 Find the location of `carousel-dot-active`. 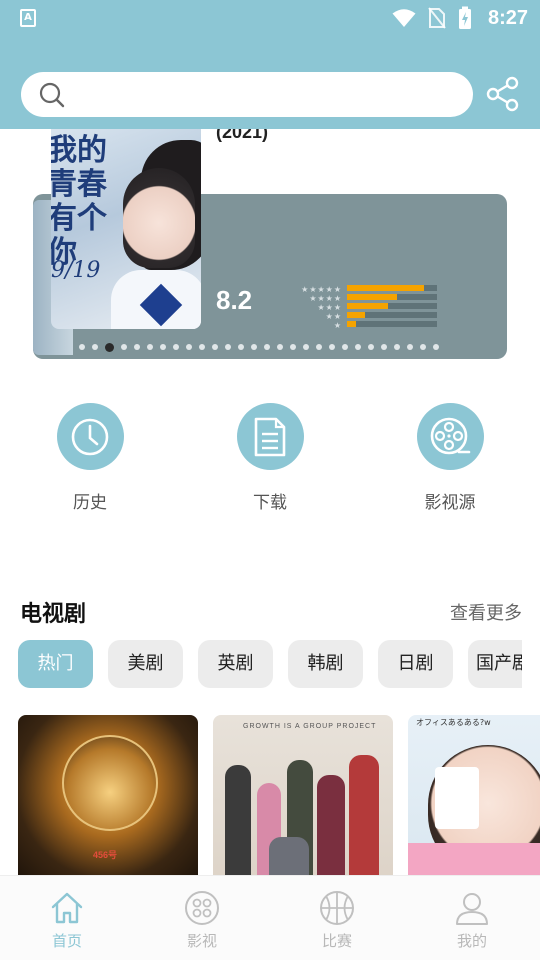

carousel-dot-active is located at coordinates (109, 347).